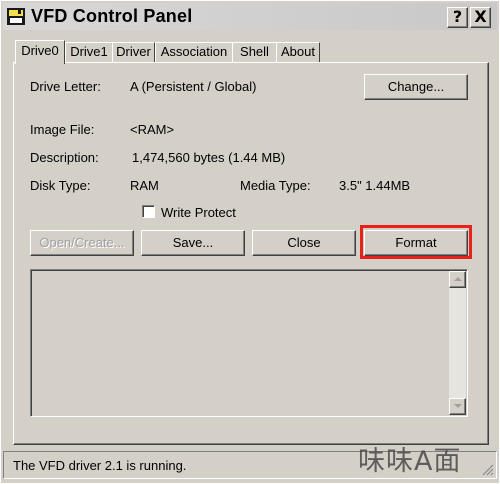 The image size is (500, 484). I want to click on tab-shell: Shell, so click(254, 52).